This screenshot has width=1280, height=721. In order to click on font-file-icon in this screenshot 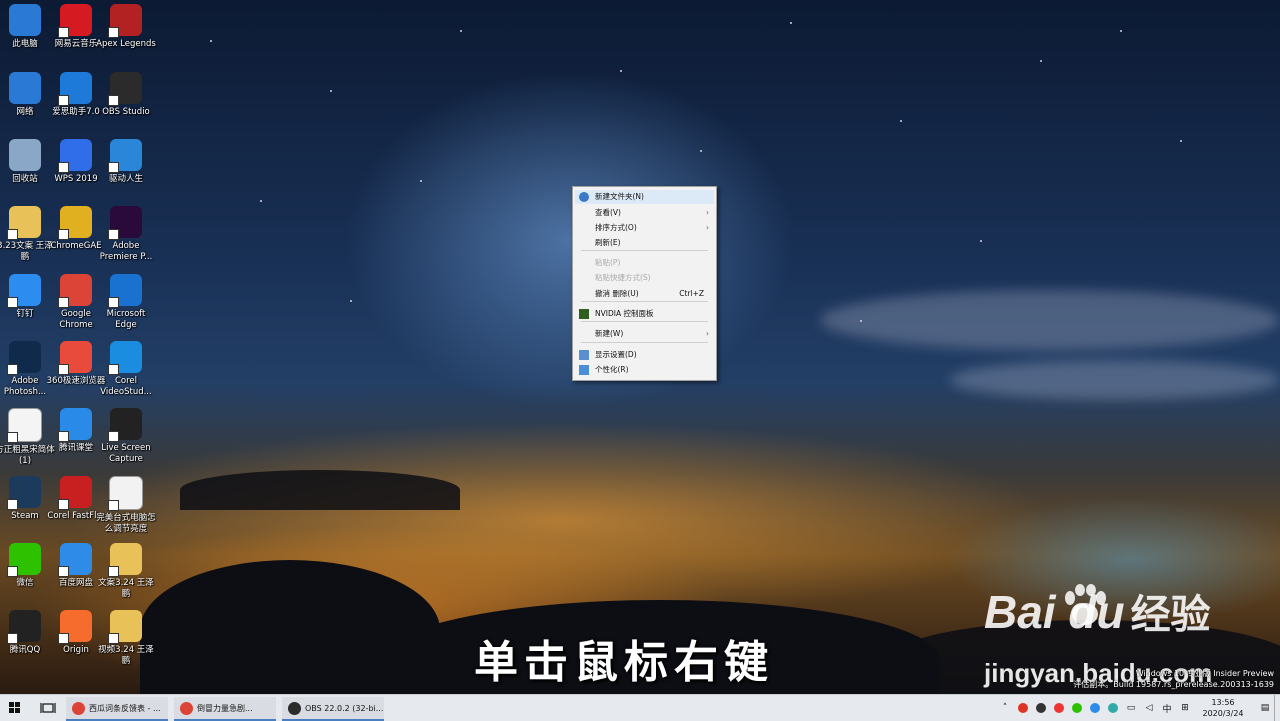, I will do `click(24, 425)`.